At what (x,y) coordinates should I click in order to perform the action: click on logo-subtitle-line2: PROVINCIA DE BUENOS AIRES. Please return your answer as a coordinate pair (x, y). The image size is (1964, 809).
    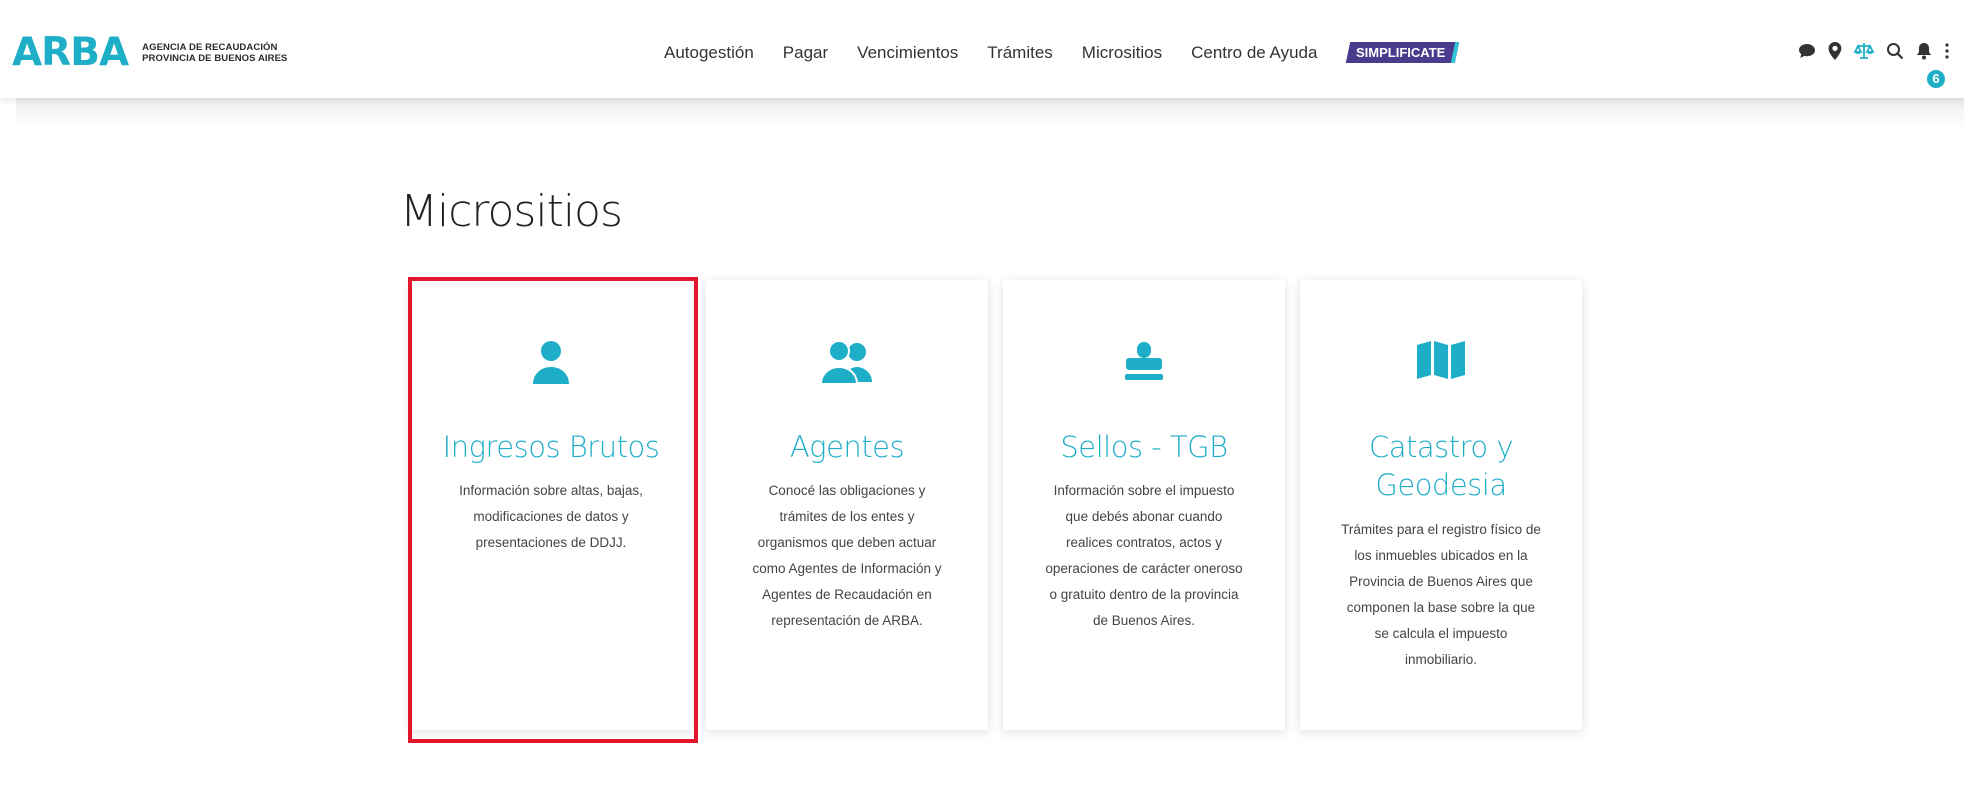
    Looking at the image, I should click on (215, 58).